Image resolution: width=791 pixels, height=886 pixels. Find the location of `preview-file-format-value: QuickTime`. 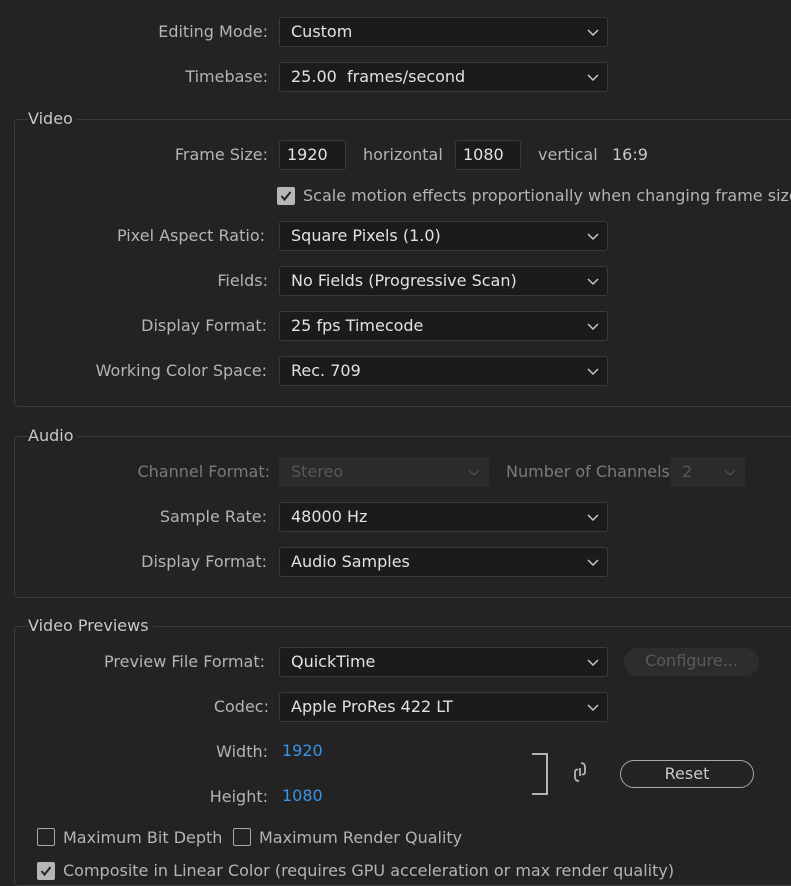

preview-file-format-value: QuickTime is located at coordinates (333, 661).